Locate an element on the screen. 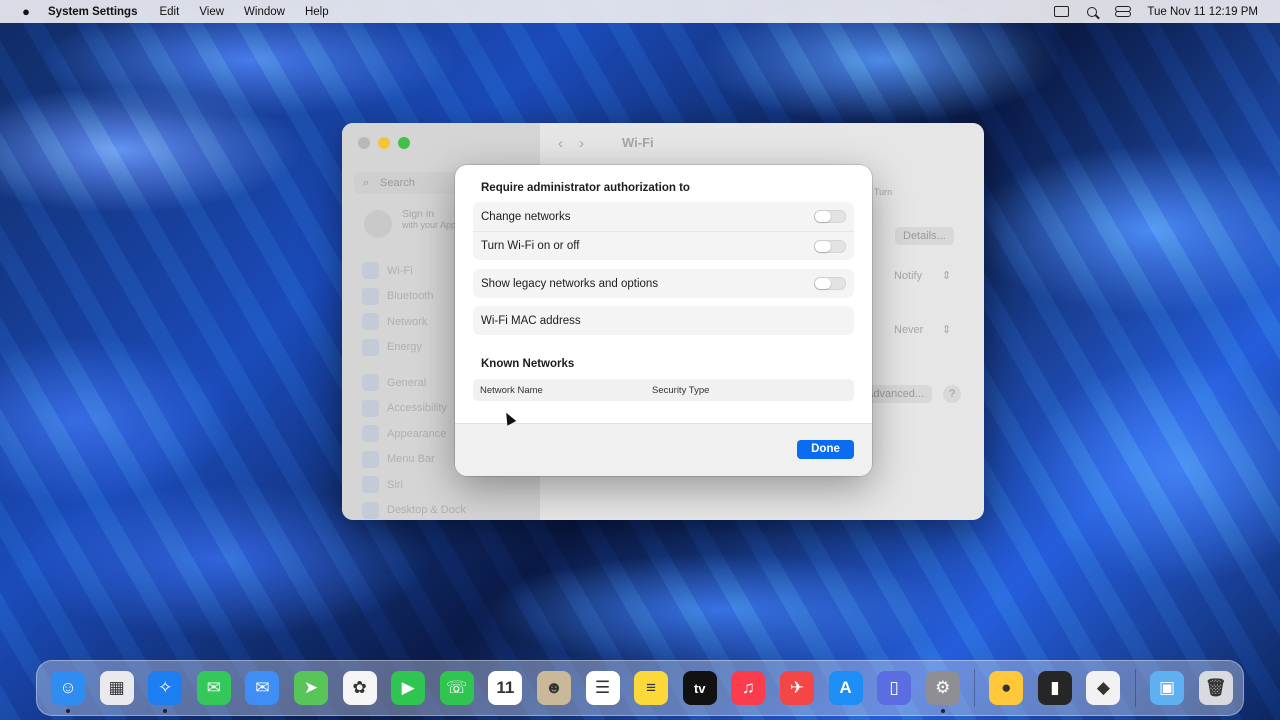  dock-trash-icon: 🗑 is located at coordinates (1215, 688).